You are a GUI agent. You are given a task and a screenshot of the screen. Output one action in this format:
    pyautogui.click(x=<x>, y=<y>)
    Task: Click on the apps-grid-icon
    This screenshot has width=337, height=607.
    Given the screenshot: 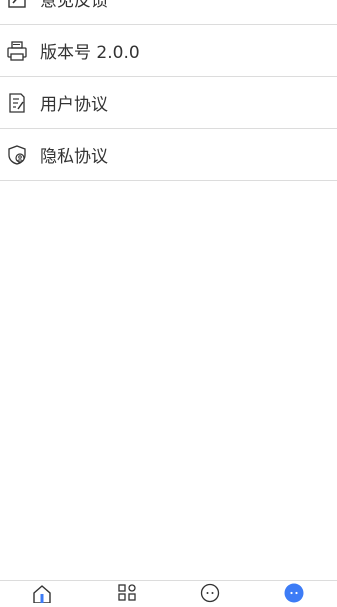 What is the action you would take?
    pyautogui.click(x=127, y=593)
    